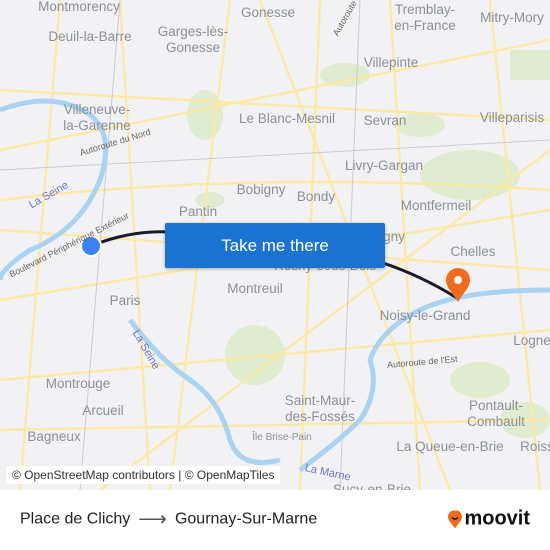  Describe the element at coordinates (385, 120) in the screenshot. I see `place-label-sevran: Sevran` at that location.